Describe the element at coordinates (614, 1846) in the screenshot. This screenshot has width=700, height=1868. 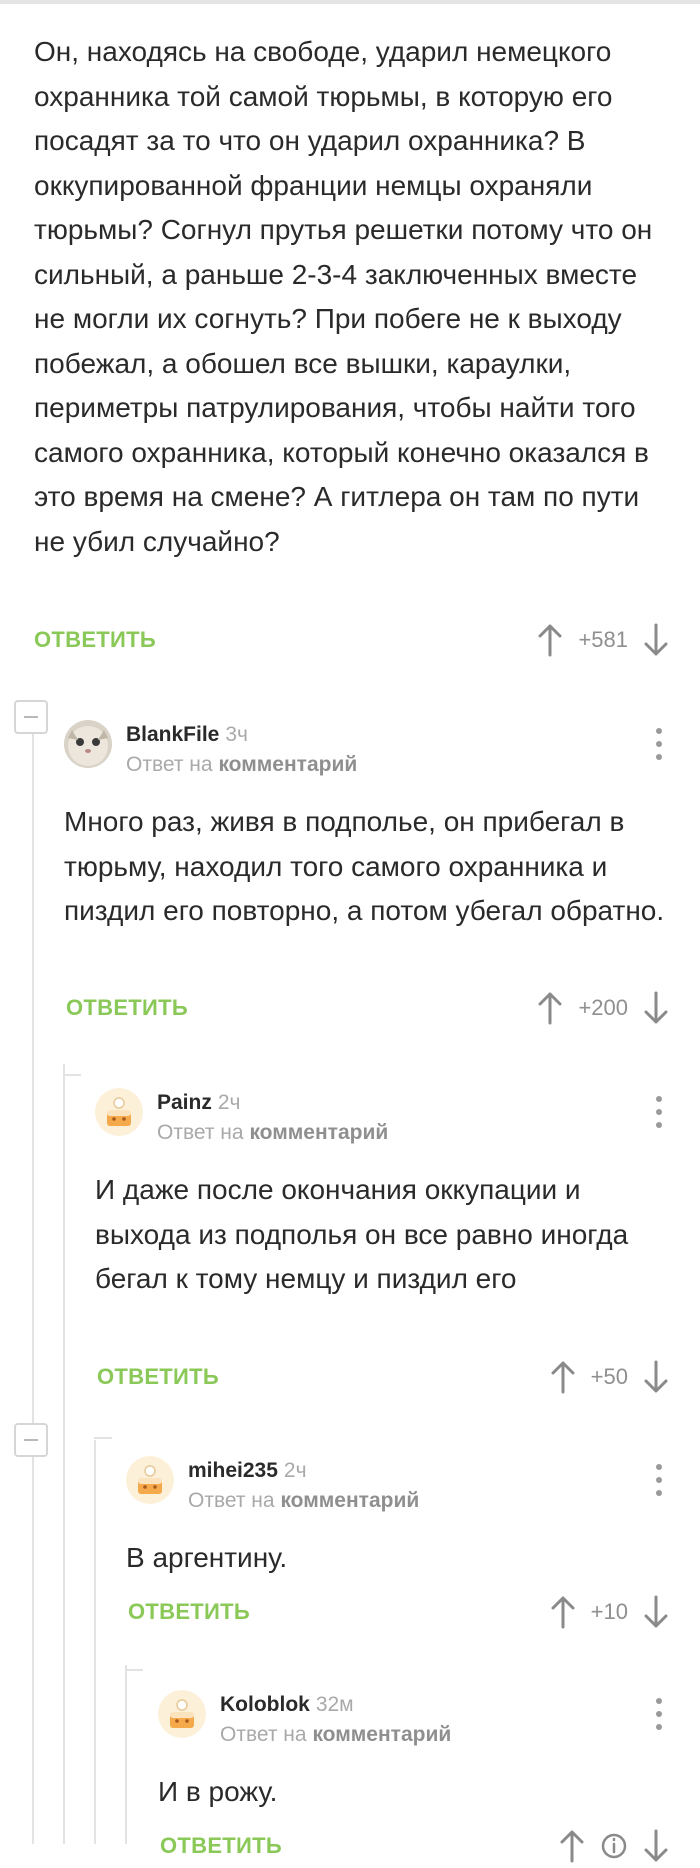
I see `info-icon` at that location.